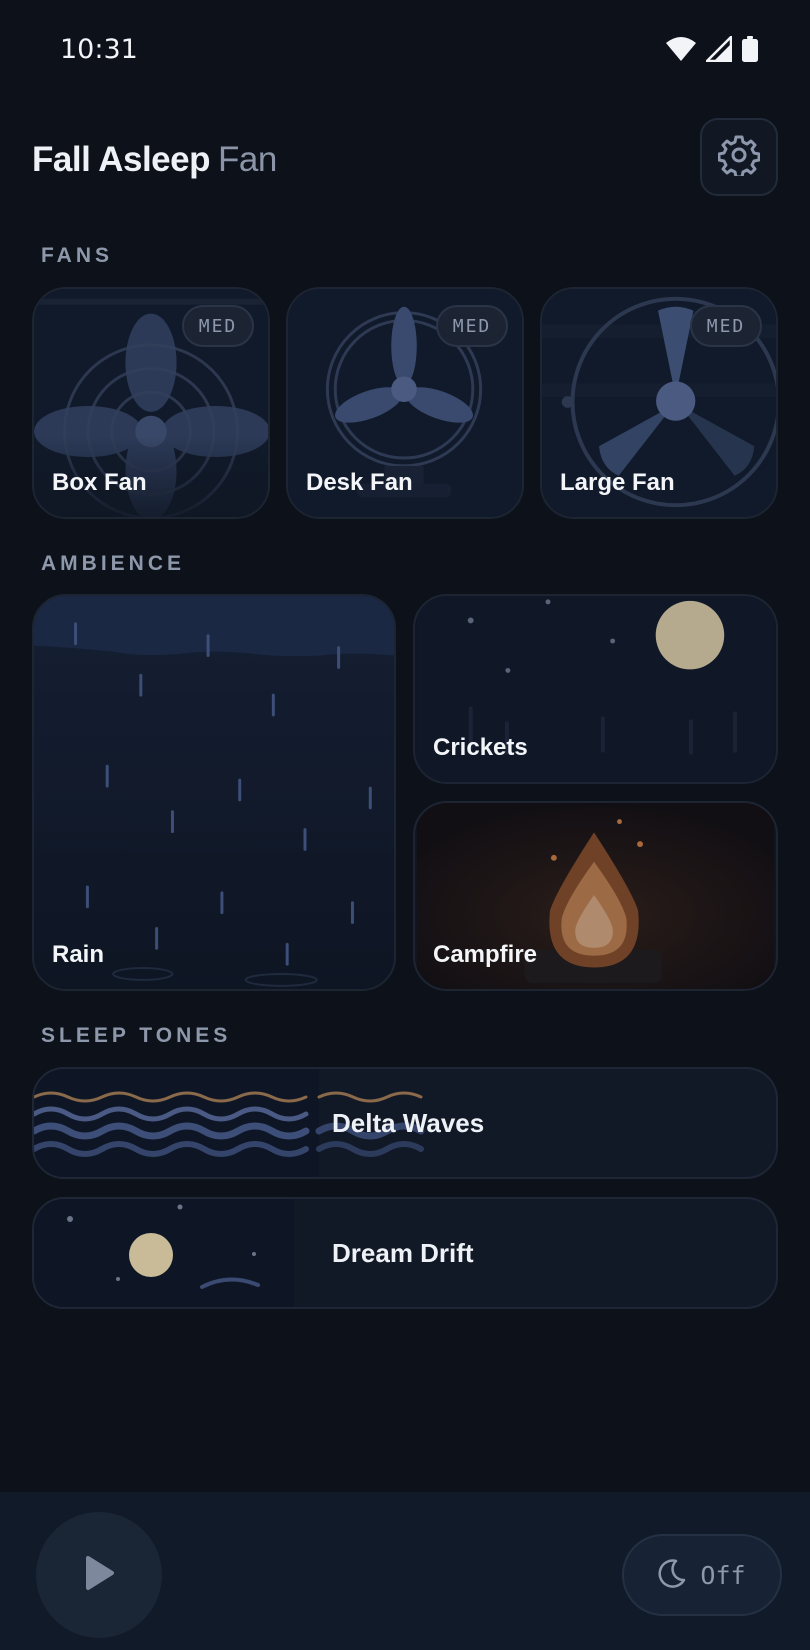 Image resolution: width=810 pixels, height=1650 pixels. I want to click on tone-card-dream-drift: Dream Drift, so click(405, 1253).